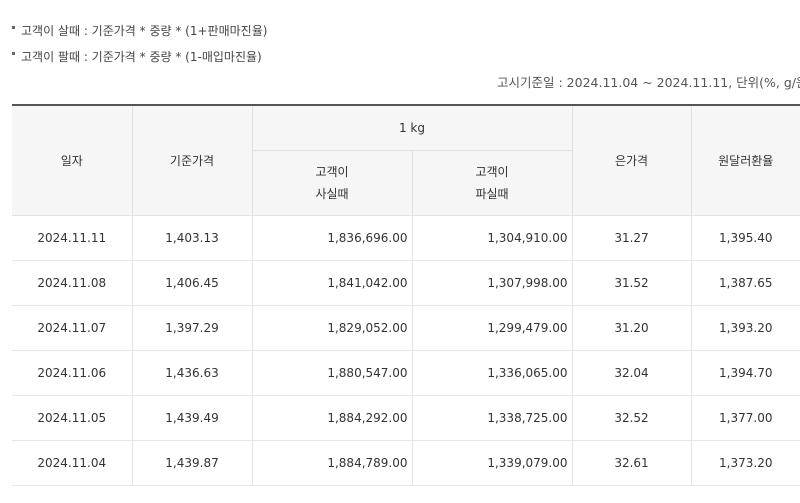  What do you see at coordinates (745, 283) in the screenshot?
I see `cell-exchange-rate: 1,387.65` at bounding box center [745, 283].